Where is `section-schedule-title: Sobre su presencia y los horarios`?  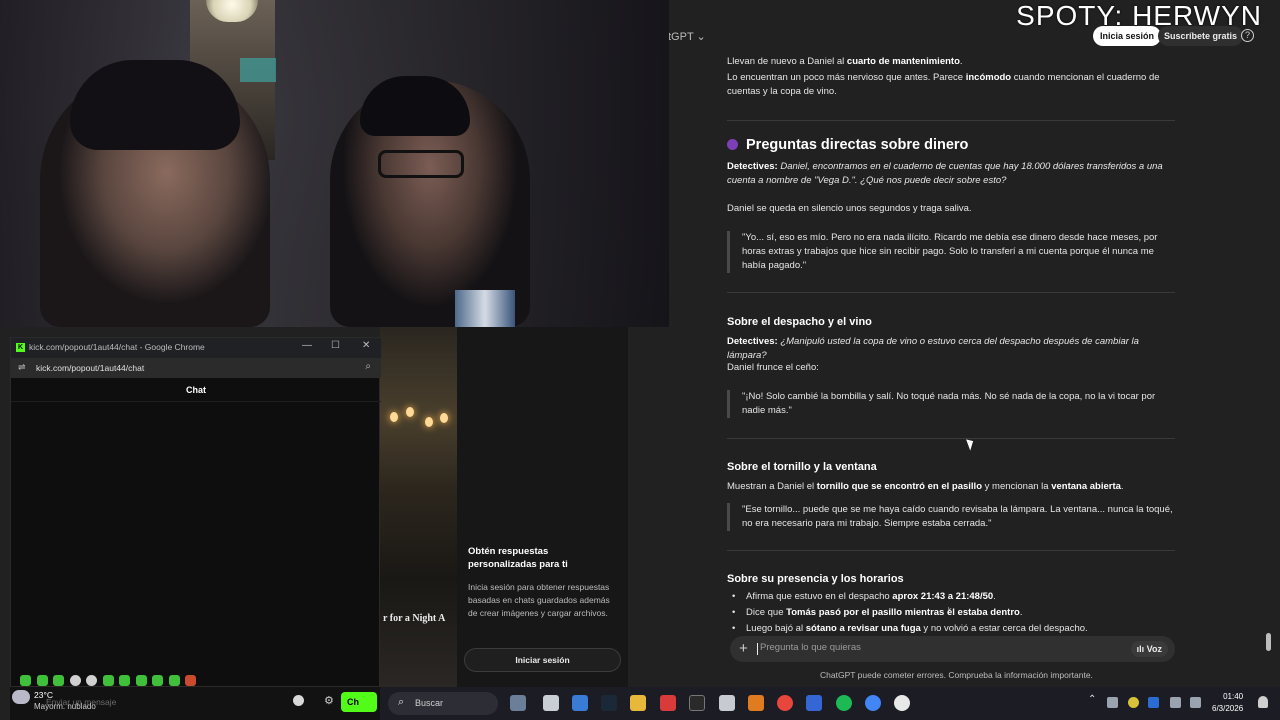
section-schedule-title: Sobre su presencia y los horarios is located at coordinates (815, 579).